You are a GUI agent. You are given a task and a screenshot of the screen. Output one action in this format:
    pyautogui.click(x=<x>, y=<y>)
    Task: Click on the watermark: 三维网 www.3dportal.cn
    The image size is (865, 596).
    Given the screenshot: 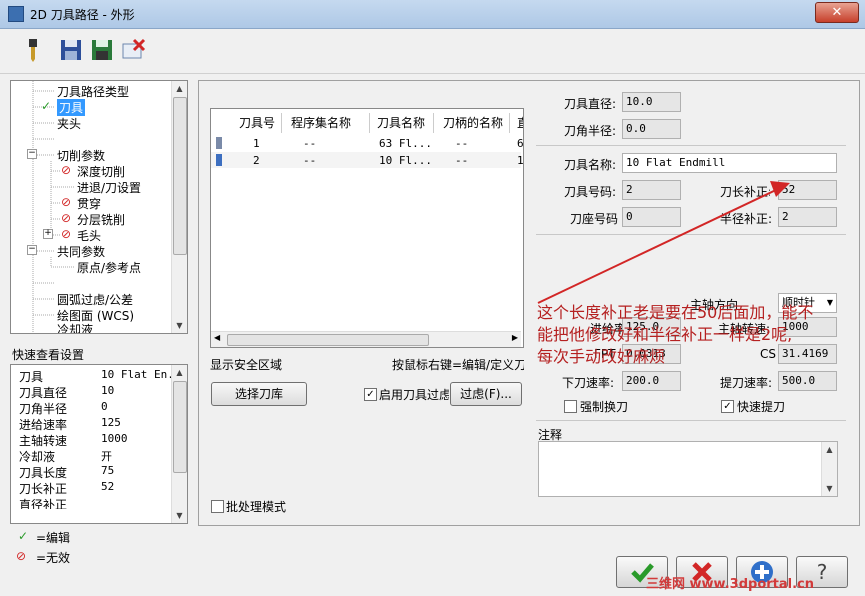 What is the action you would take?
    pyautogui.click(x=730, y=584)
    